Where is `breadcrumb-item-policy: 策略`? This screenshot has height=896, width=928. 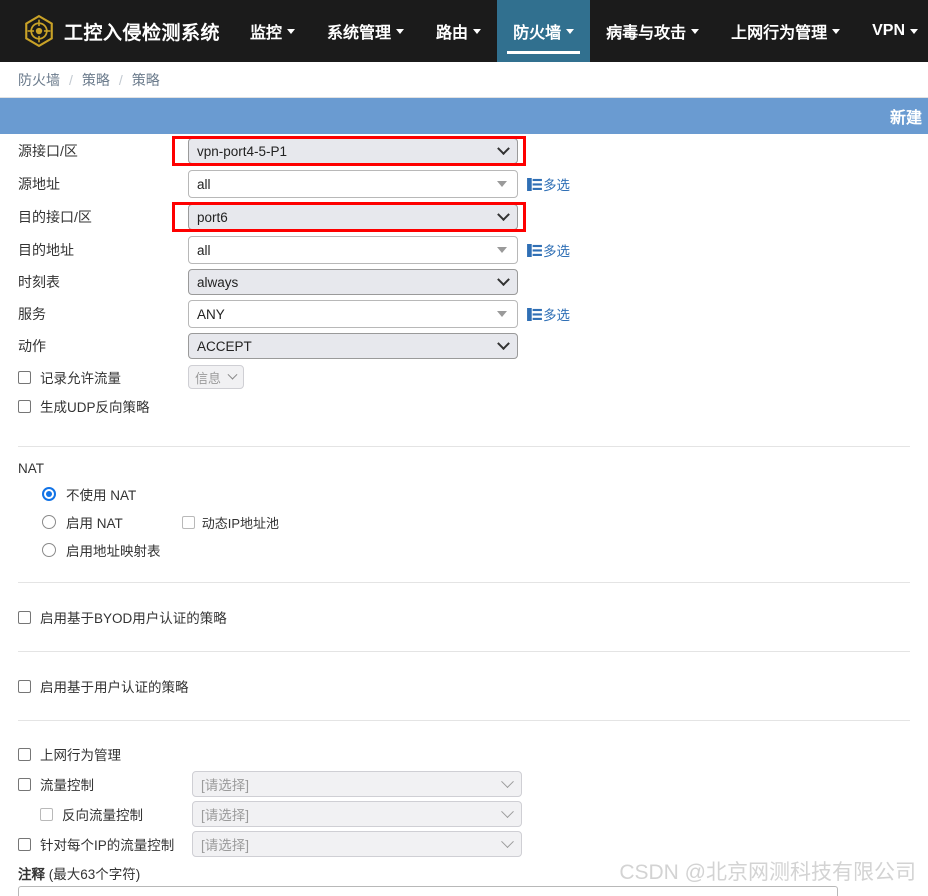
breadcrumb-item-policy: 策略 is located at coordinates (96, 80).